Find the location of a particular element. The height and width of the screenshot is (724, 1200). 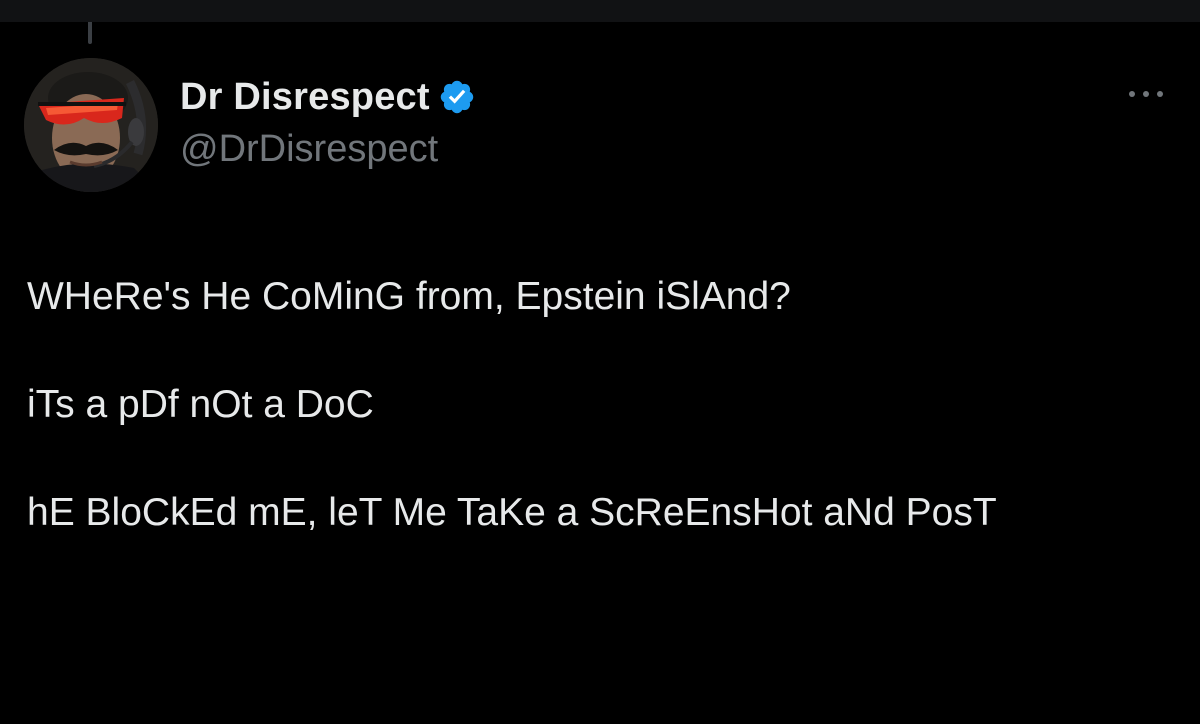

tweet-paragraph: WHeRe's He CoMinG from, Epstein iSlAnd? is located at coordinates (409, 296).